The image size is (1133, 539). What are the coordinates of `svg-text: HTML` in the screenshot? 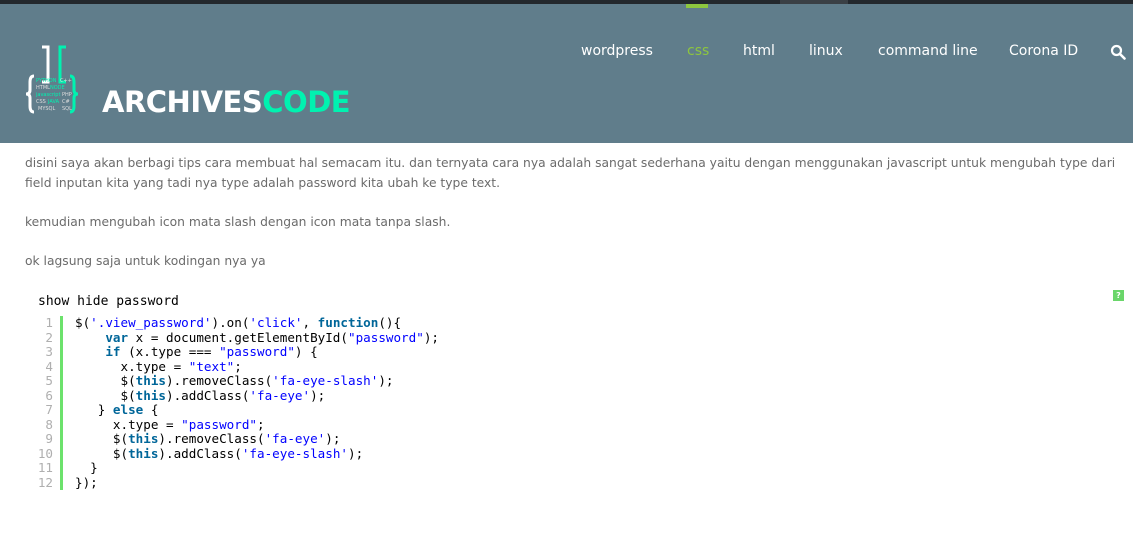 It's located at (43, 88).